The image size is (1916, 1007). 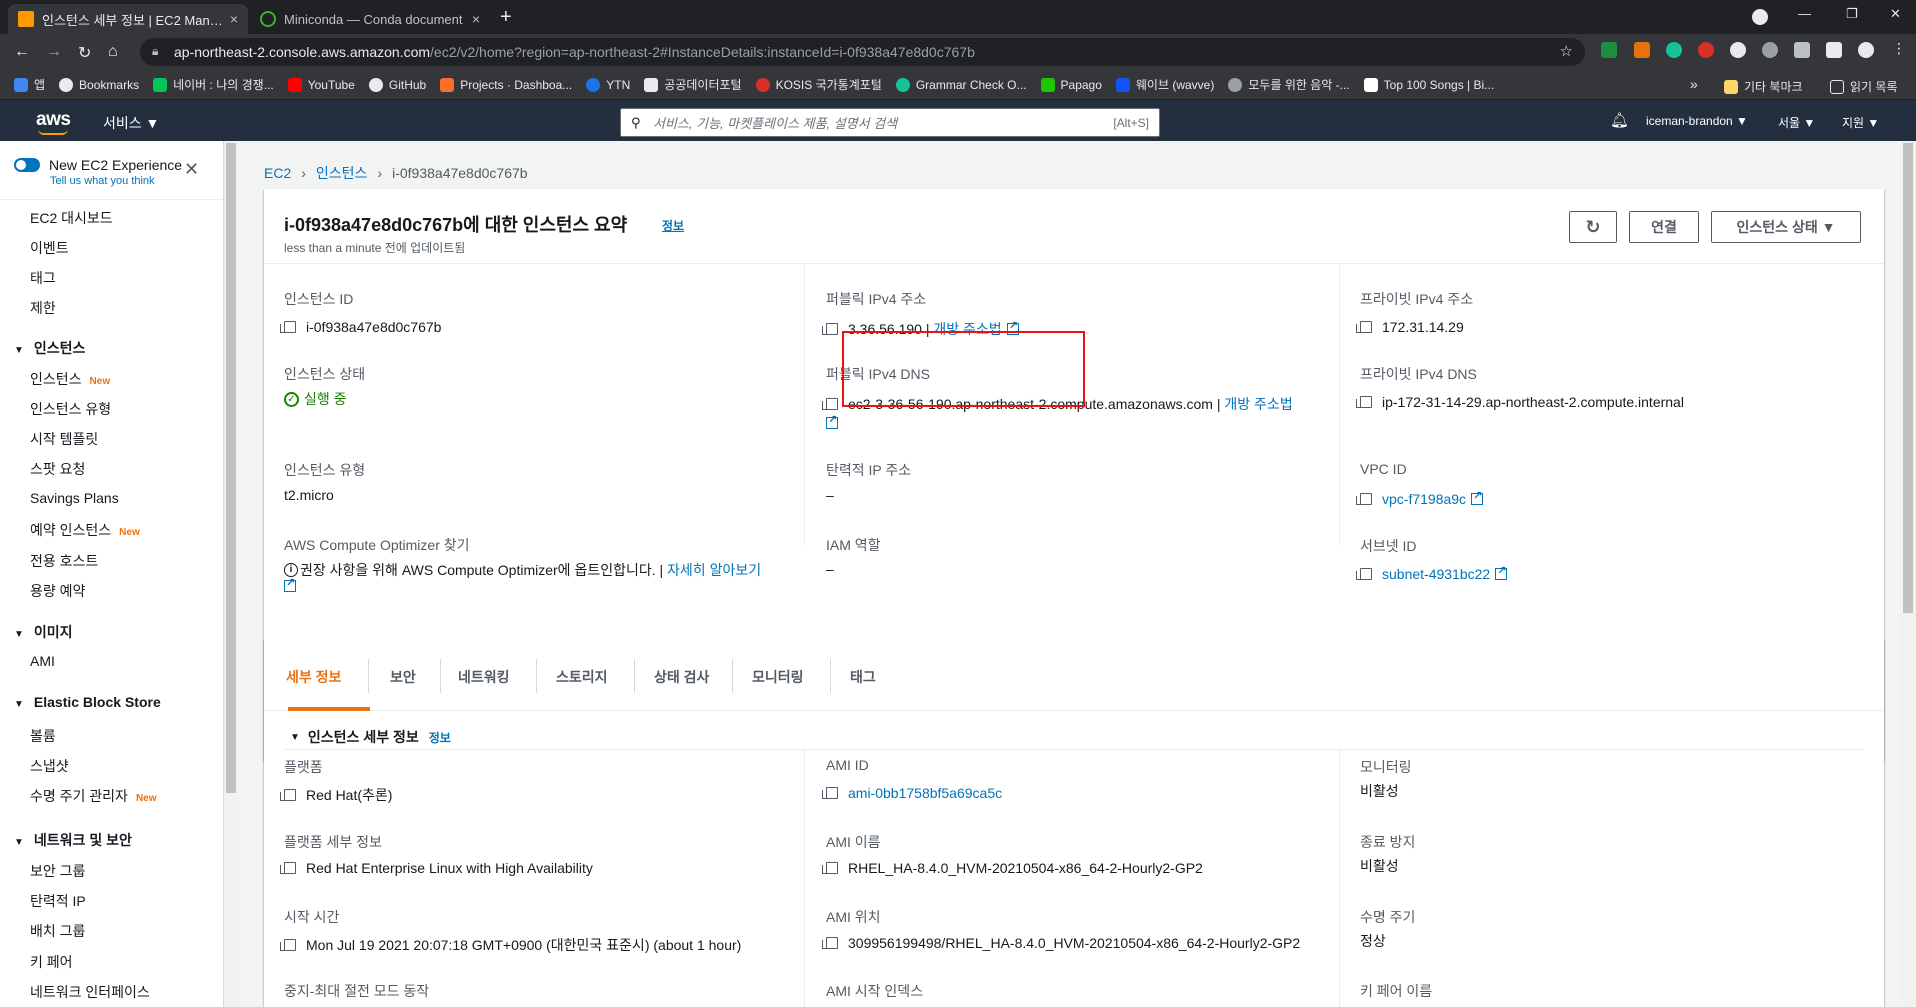 What do you see at coordinates (370, 737) in the screenshot?
I see `section-header: ▼ 인스턴스 세부 정보 정보` at bounding box center [370, 737].